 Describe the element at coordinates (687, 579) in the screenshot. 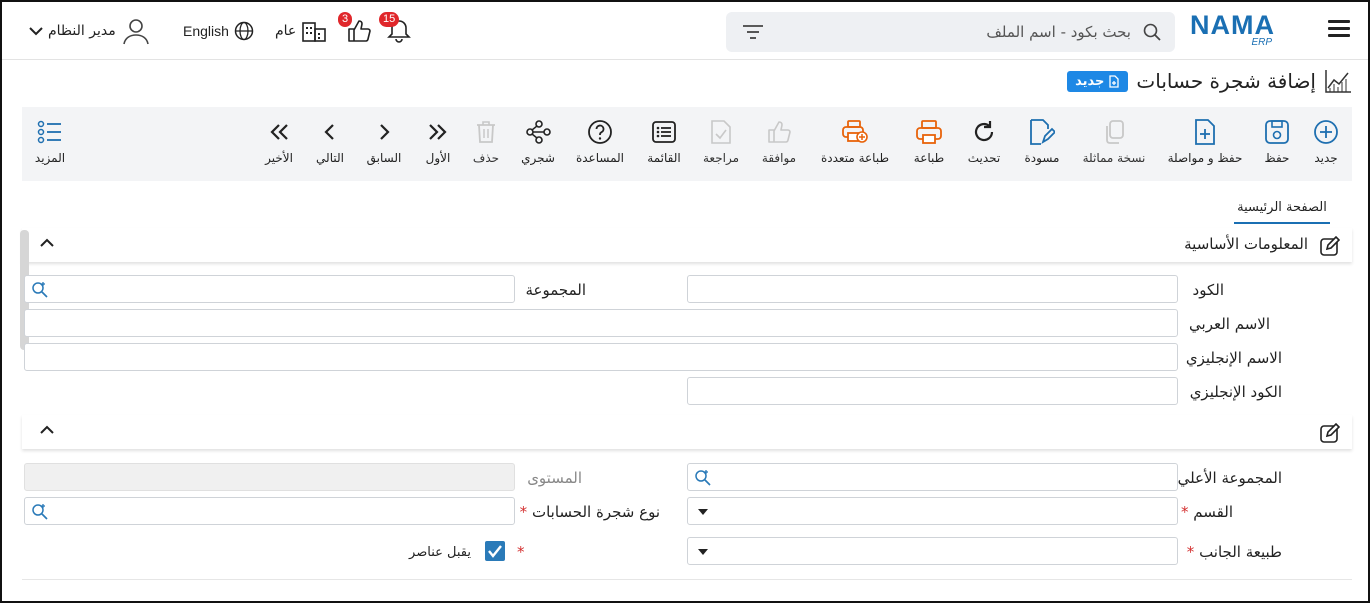

I see `divider` at that location.